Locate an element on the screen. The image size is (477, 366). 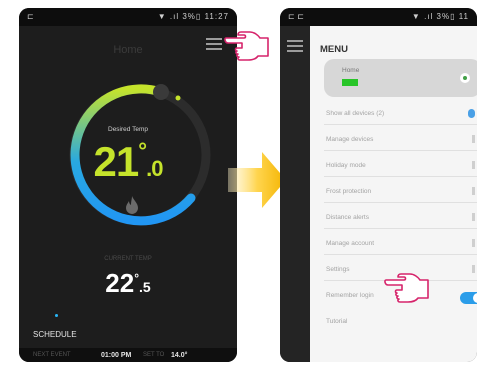
menu-title: MENU is located at coordinates (334, 49).